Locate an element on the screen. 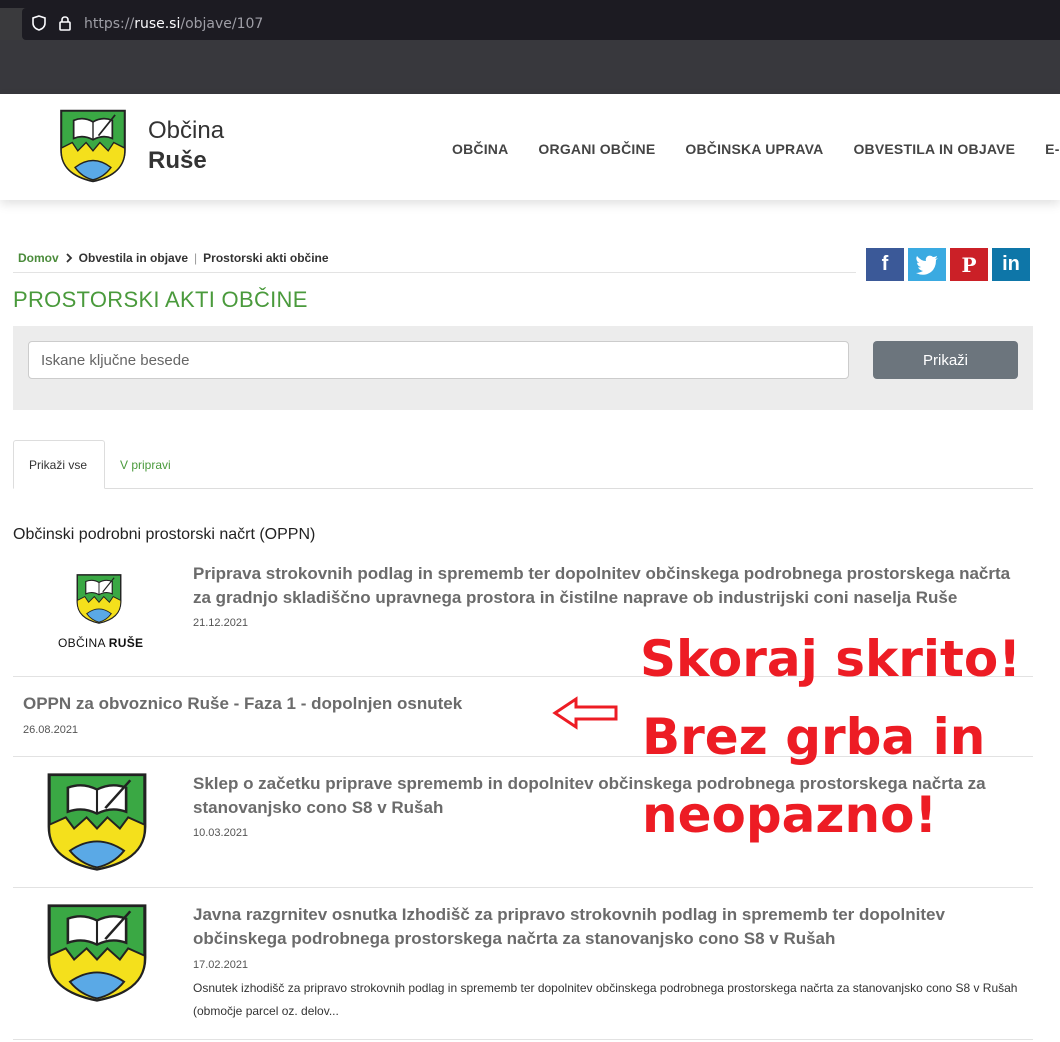 This screenshot has height=1042, width=1060. page-title: PROSTORSKI AKTI OBČINE is located at coordinates (160, 299).